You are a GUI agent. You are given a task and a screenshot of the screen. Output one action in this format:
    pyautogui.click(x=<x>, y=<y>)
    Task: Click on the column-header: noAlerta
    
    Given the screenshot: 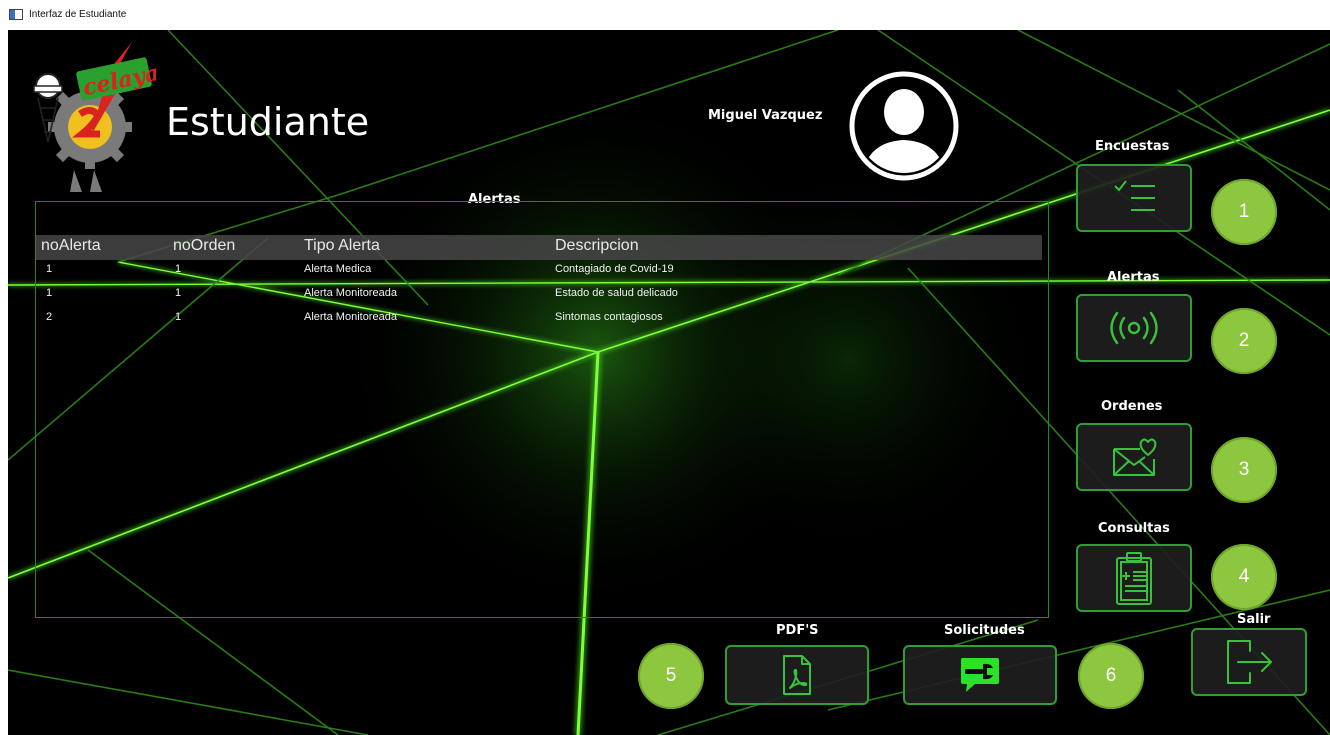 What is the action you would take?
    pyautogui.click(x=71, y=246)
    